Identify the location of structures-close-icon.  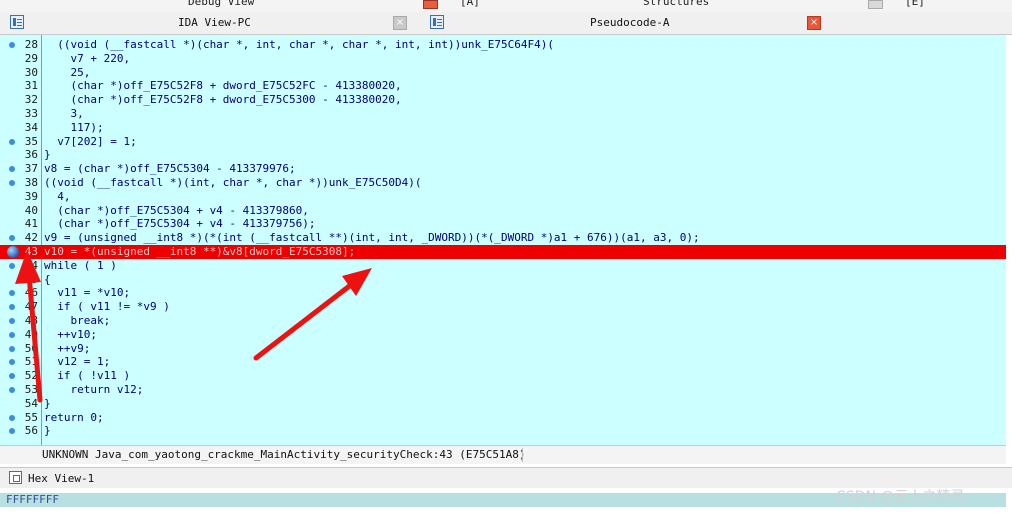
(875, 4).